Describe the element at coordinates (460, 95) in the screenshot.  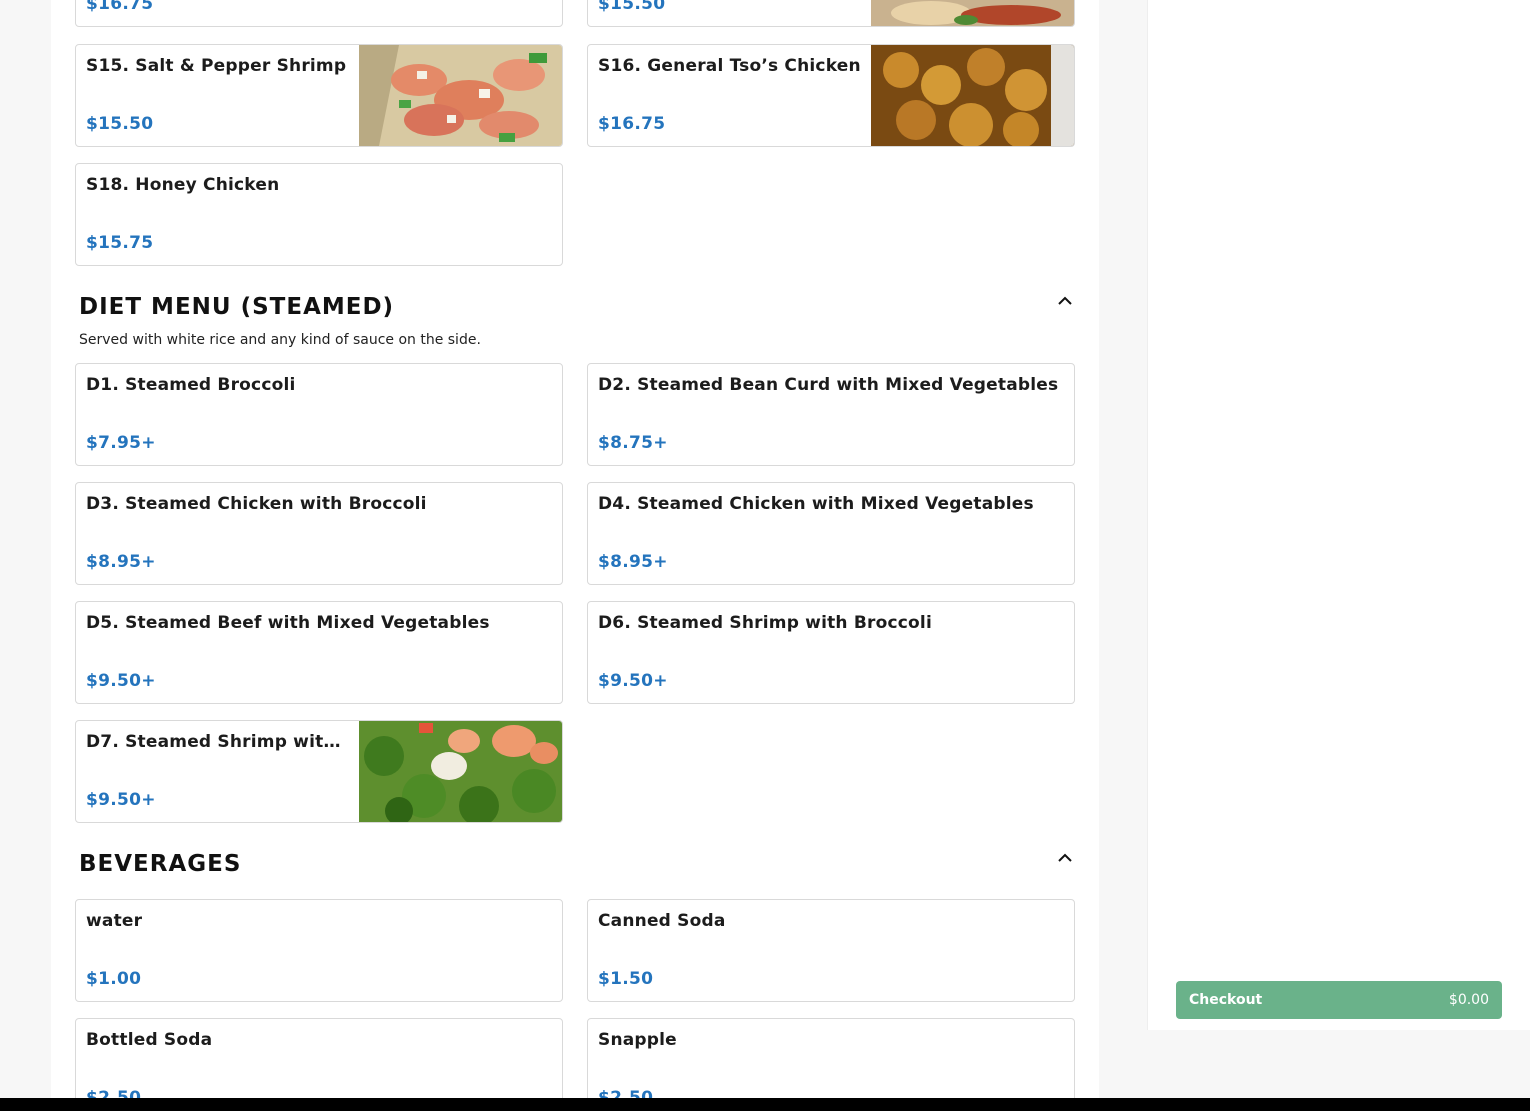
I see `salt-pepper-shrimp-photo` at that location.